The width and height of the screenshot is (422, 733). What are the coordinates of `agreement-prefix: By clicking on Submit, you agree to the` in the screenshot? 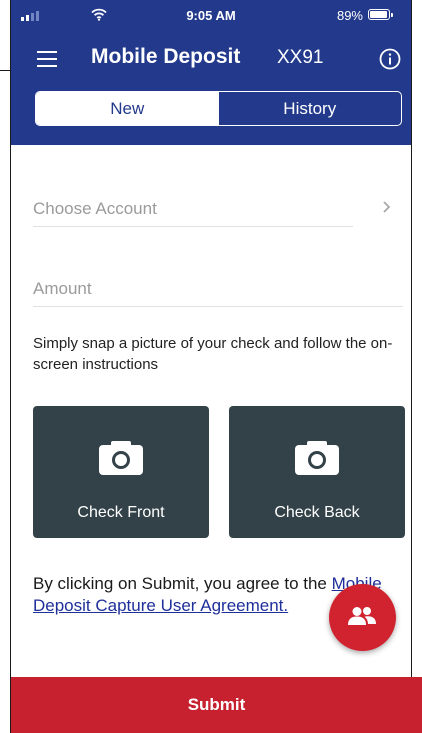 It's located at (182, 583).